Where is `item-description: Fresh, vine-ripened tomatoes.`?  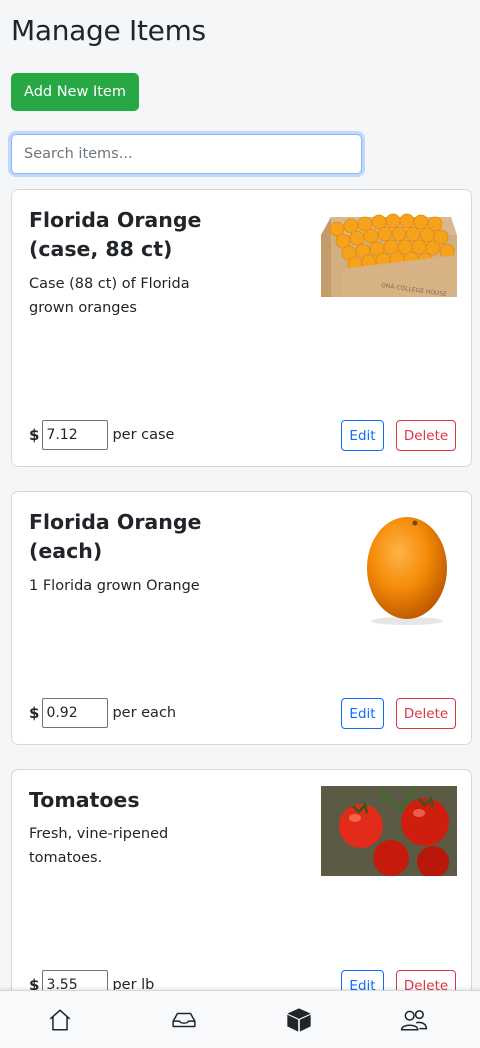 item-description: Fresh, vine-ripened tomatoes. is located at coordinates (99, 846).